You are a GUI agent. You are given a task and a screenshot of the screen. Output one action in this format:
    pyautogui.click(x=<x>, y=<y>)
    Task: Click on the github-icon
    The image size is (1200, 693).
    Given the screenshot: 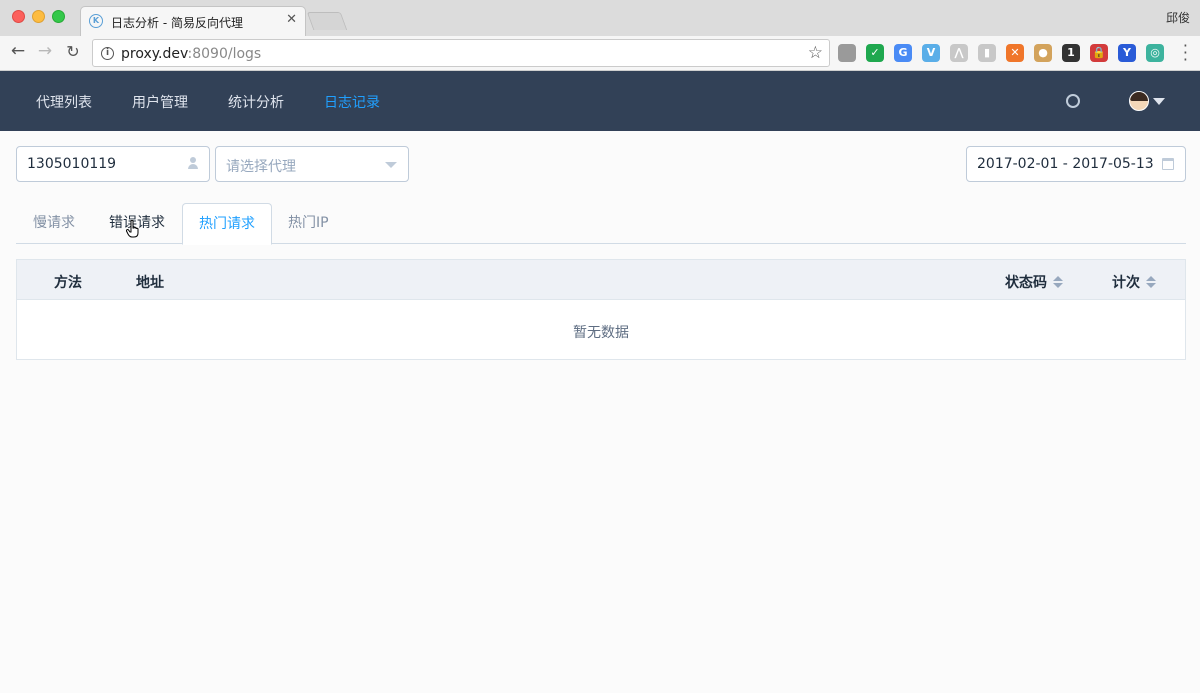 What is the action you would take?
    pyautogui.click(x=1073, y=101)
    